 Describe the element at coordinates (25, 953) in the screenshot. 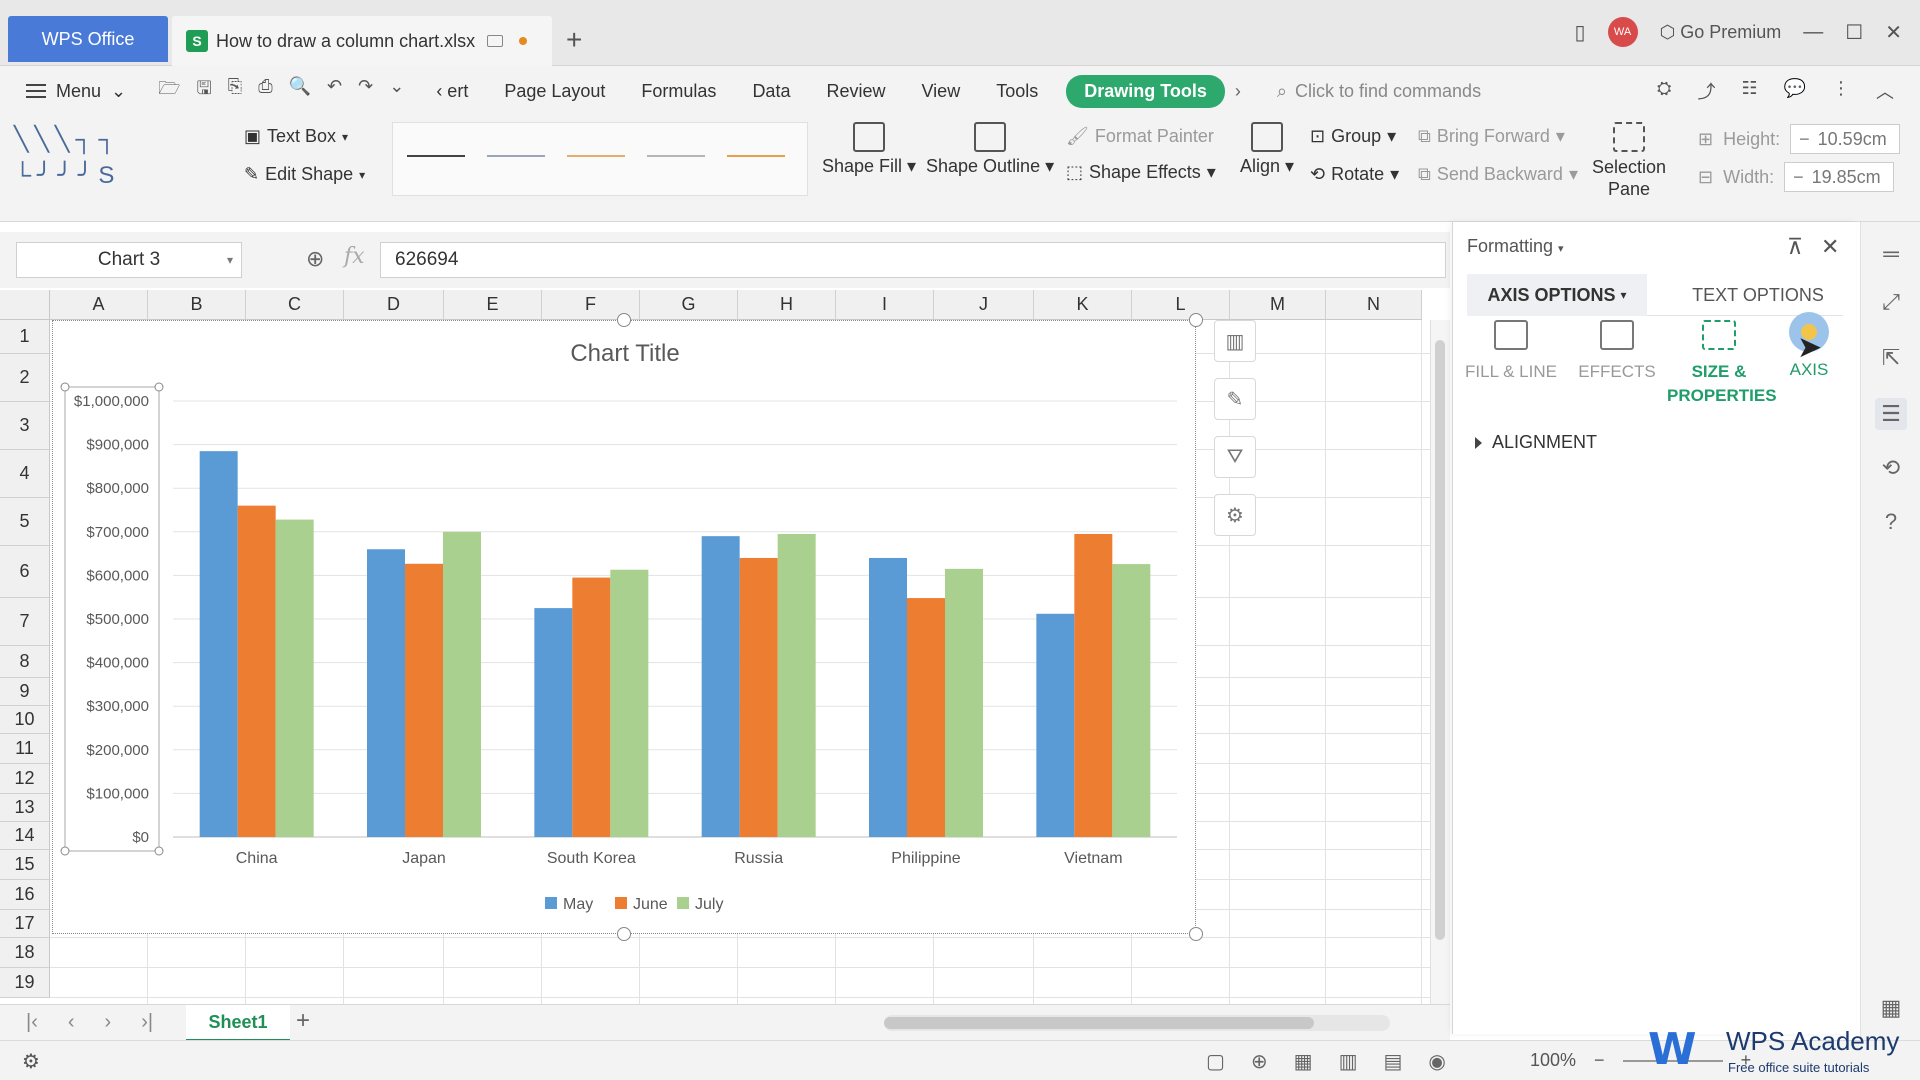

I see `row-header: 18` at that location.